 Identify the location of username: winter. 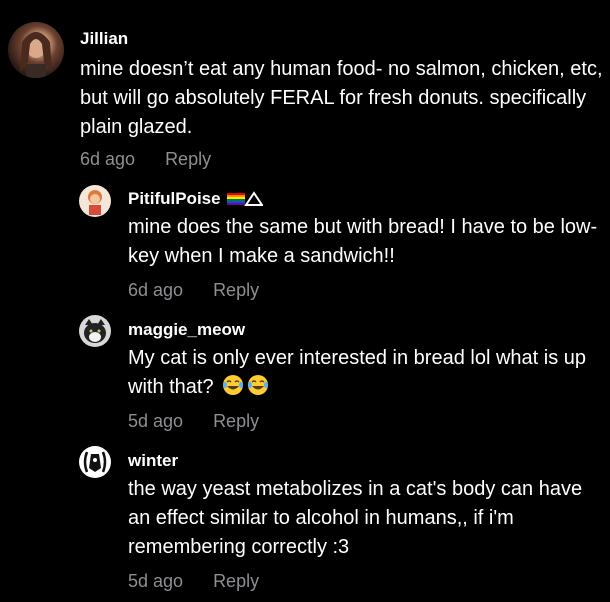
(153, 461).